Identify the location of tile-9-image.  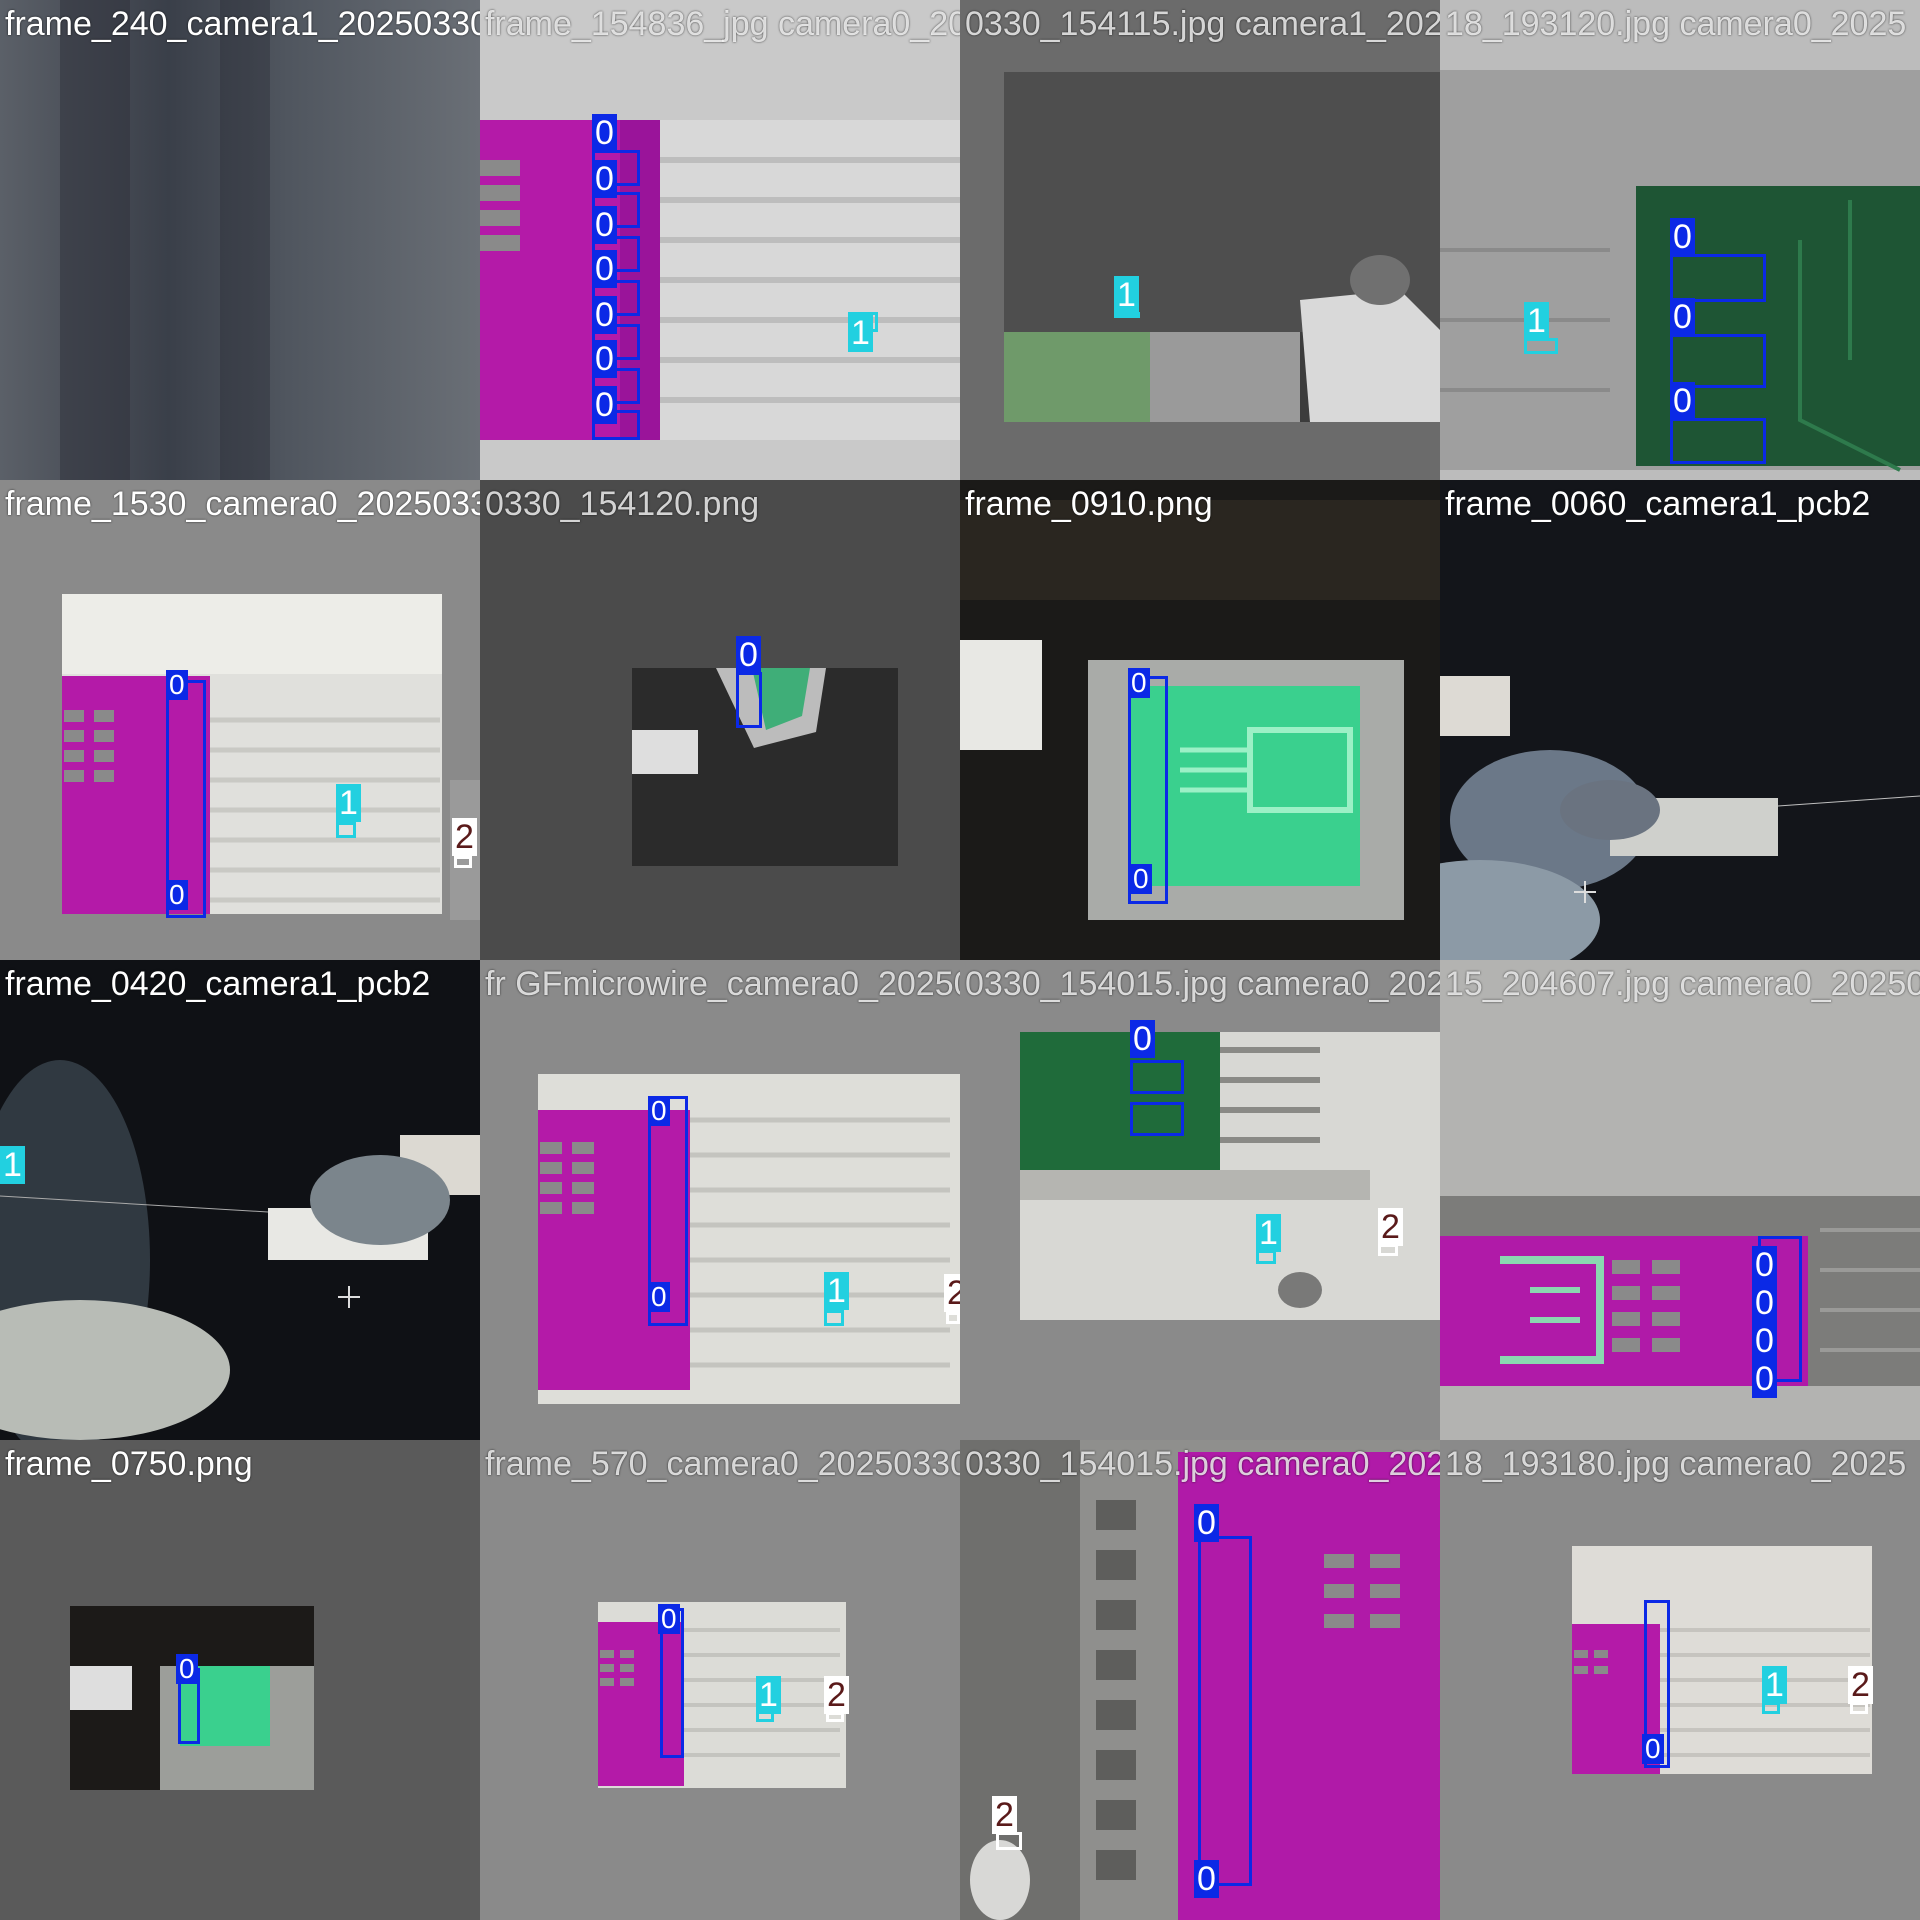
(240, 1200).